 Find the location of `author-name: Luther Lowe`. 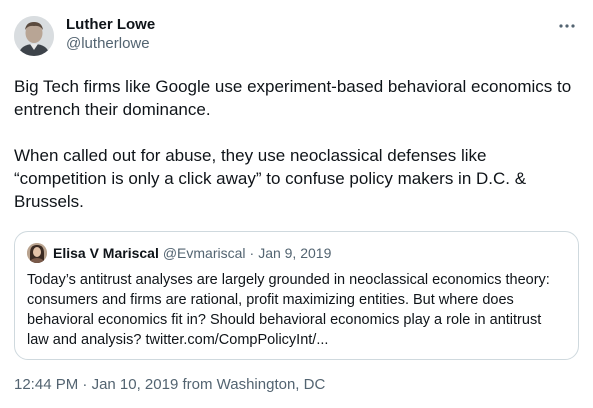

author-name: Luther Lowe is located at coordinates (110, 25).